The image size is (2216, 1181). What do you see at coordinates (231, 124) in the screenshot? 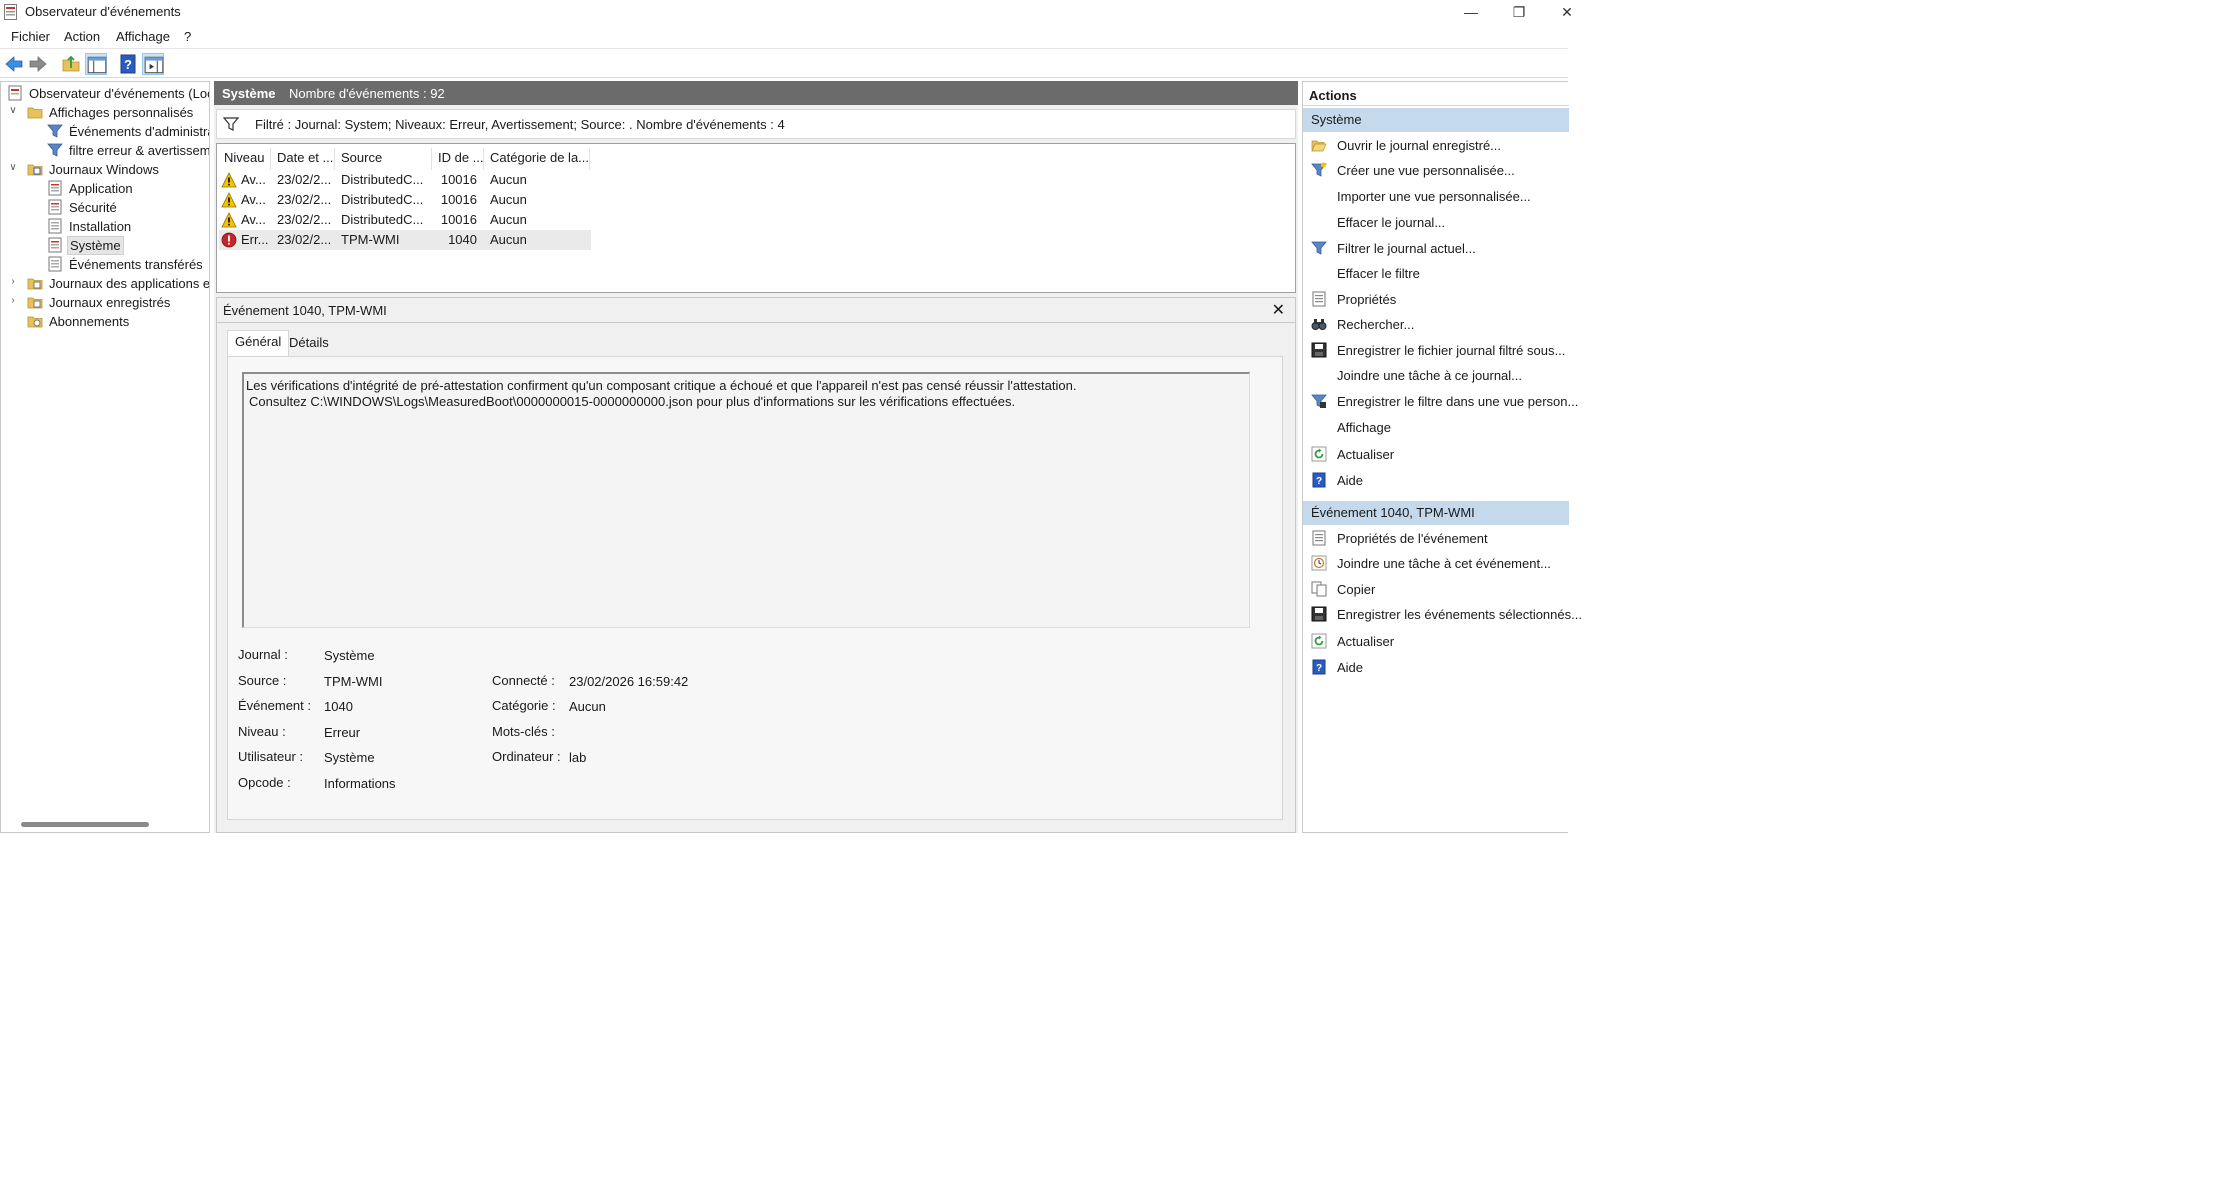
I see `filter-icon` at bounding box center [231, 124].